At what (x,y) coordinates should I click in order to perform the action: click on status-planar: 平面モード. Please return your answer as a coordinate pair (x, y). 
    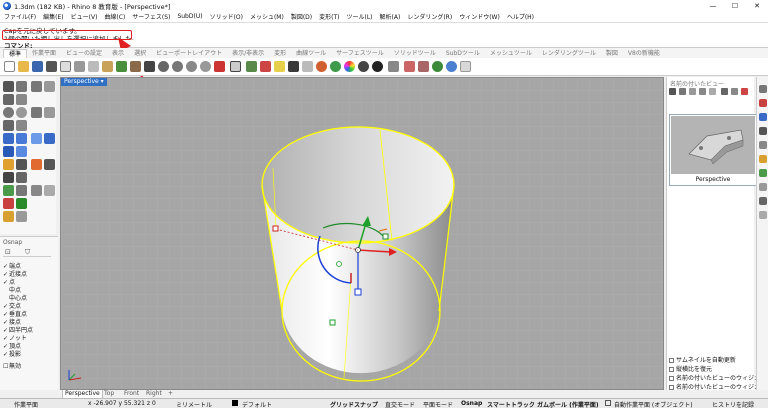
    Looking at the image, I should click on (438, 404).